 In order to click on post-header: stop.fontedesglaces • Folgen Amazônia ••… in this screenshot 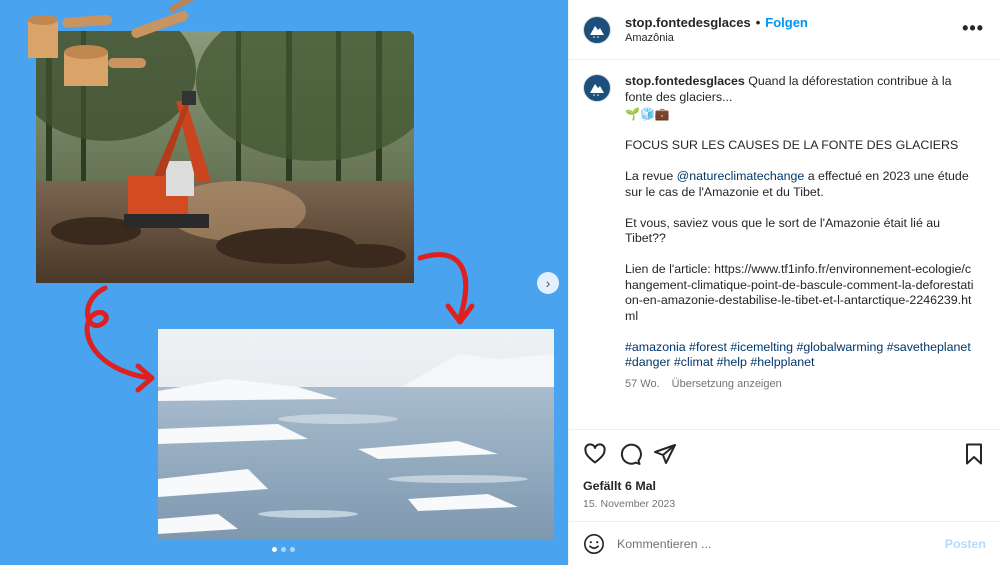, I will do `click(784, 30)`.